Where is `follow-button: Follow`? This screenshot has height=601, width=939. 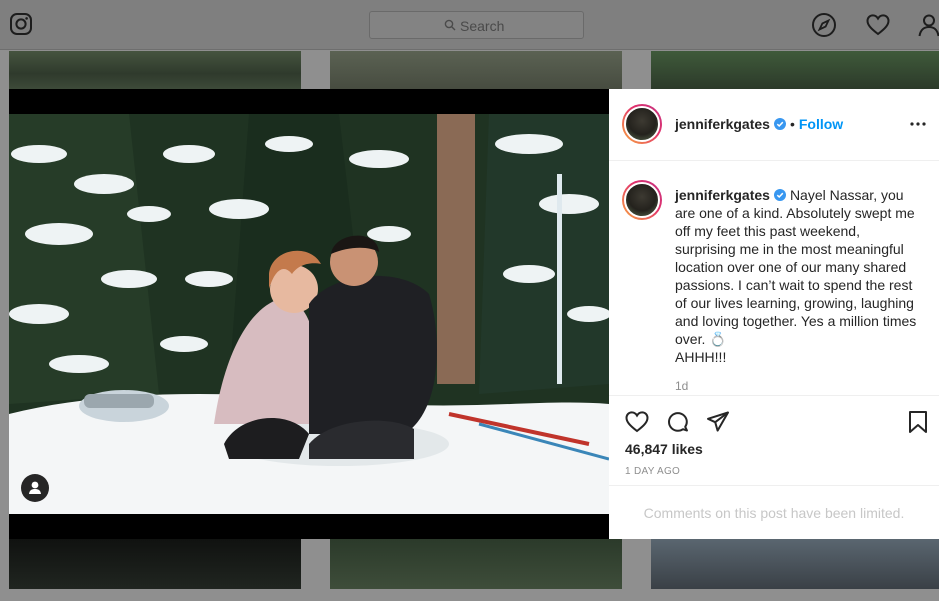 follow-button: Follow is located at coordinates (821, 124).